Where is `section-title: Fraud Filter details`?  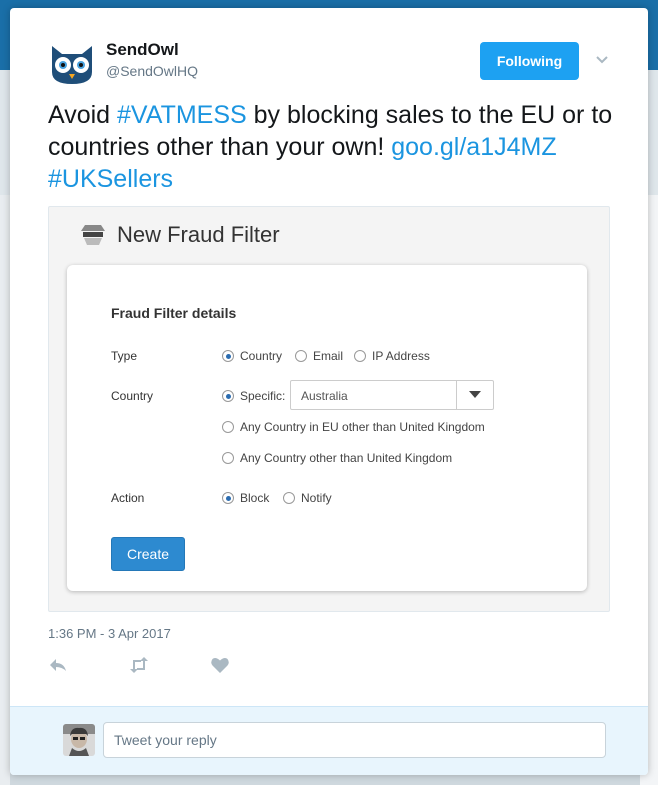
section-title: Fraud Filter details is located at coordinates (174, 313).